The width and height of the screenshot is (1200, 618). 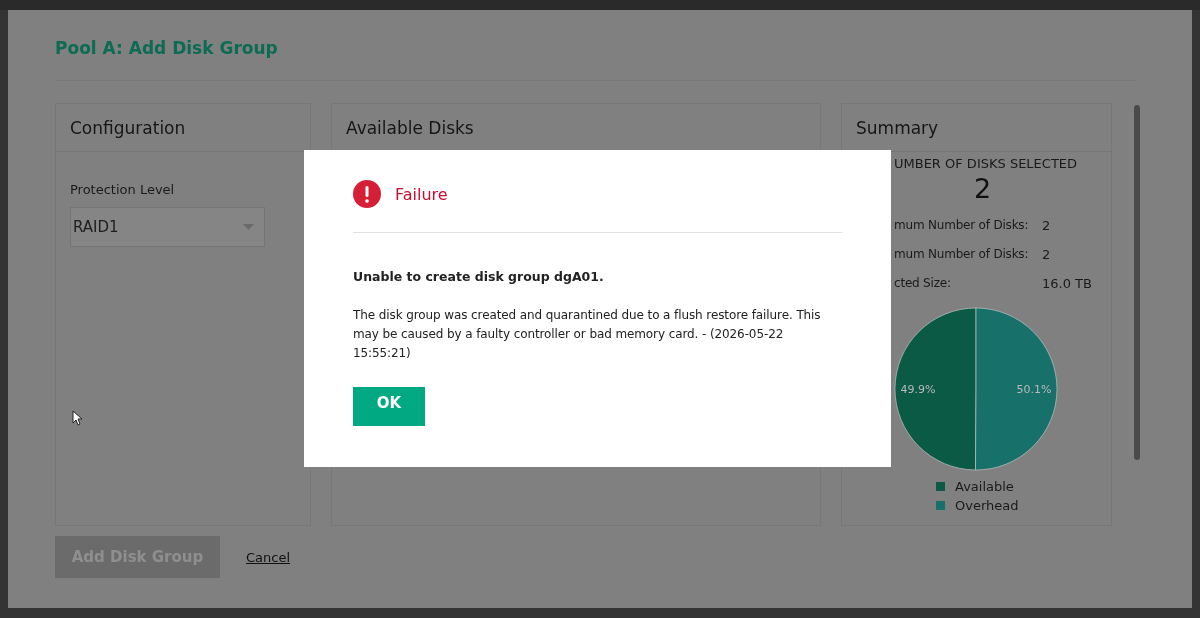 What do you see at coordinates (183, 128) in the screenshot?
I see `panel-title: Configuration` at bounding box center [183, 128].